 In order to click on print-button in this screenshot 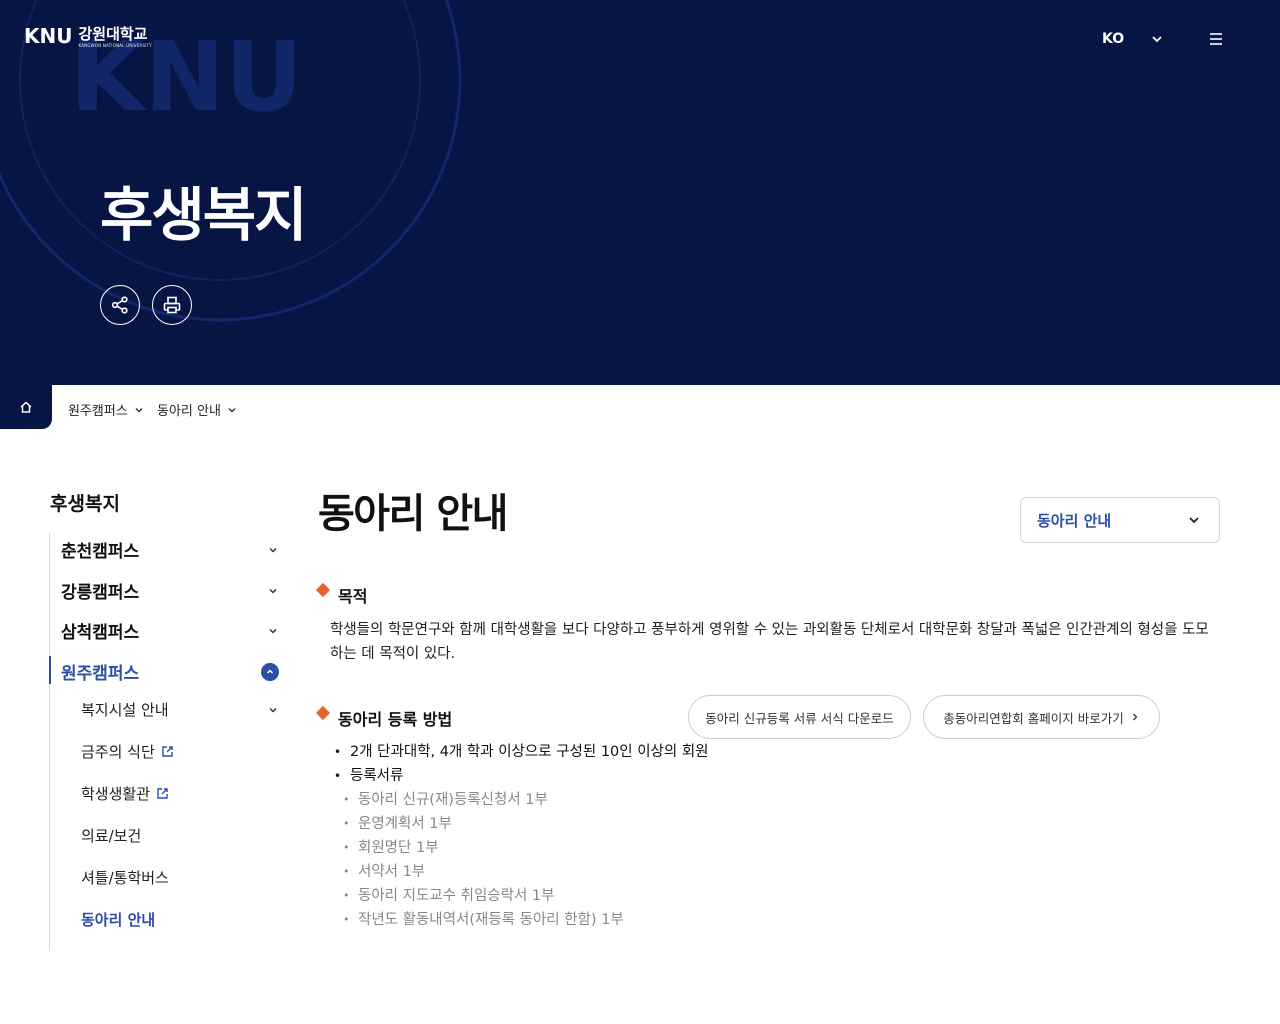, I will do `click(172, 305)`.